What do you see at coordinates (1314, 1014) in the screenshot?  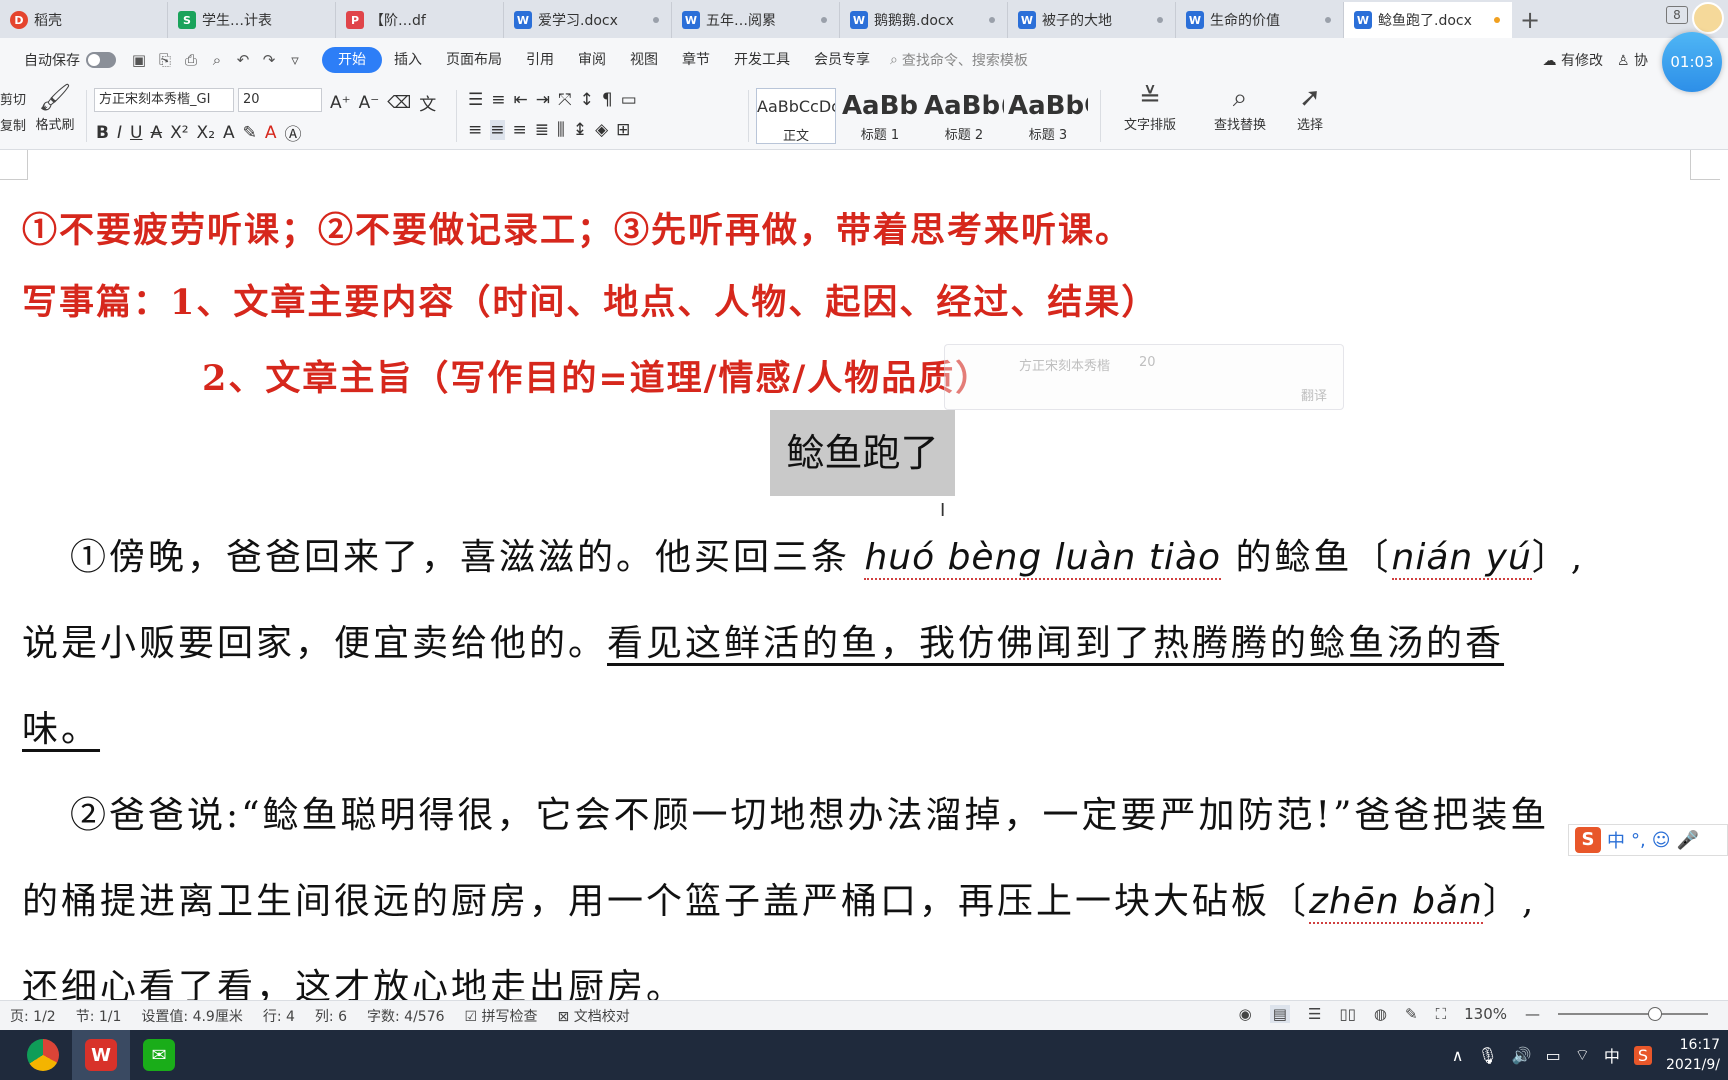 I see `outline-view-icon: ☰` at bounding box center [1314, 1014].